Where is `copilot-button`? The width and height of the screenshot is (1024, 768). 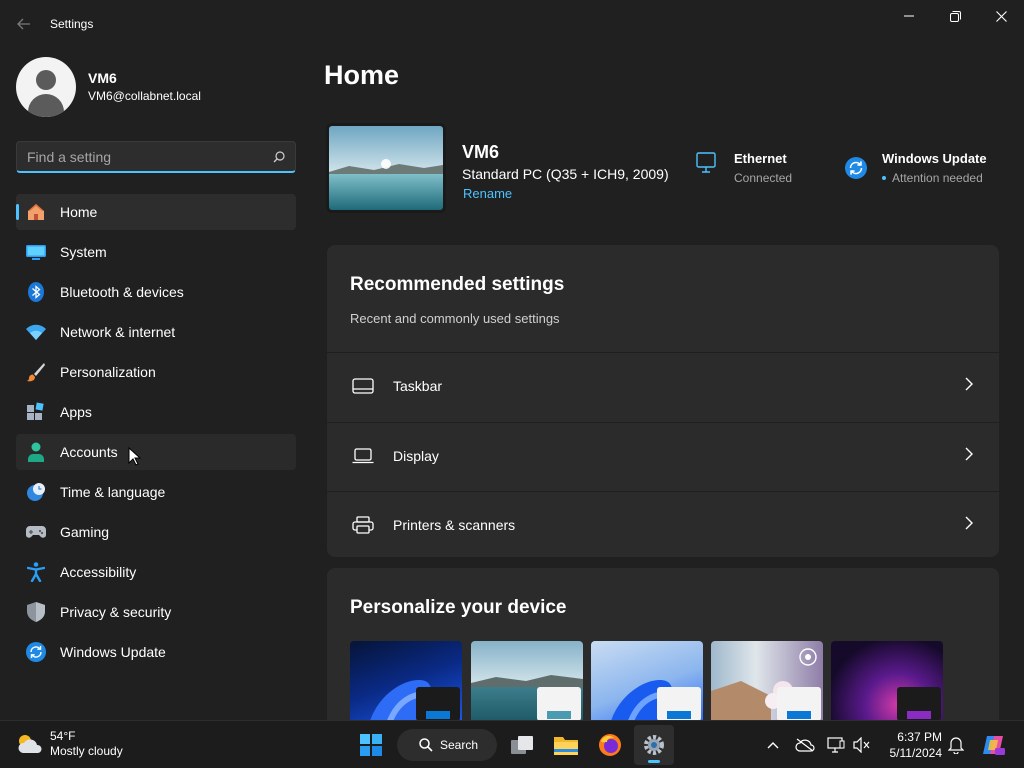
copilot-button is located at coordinates (993, 745).